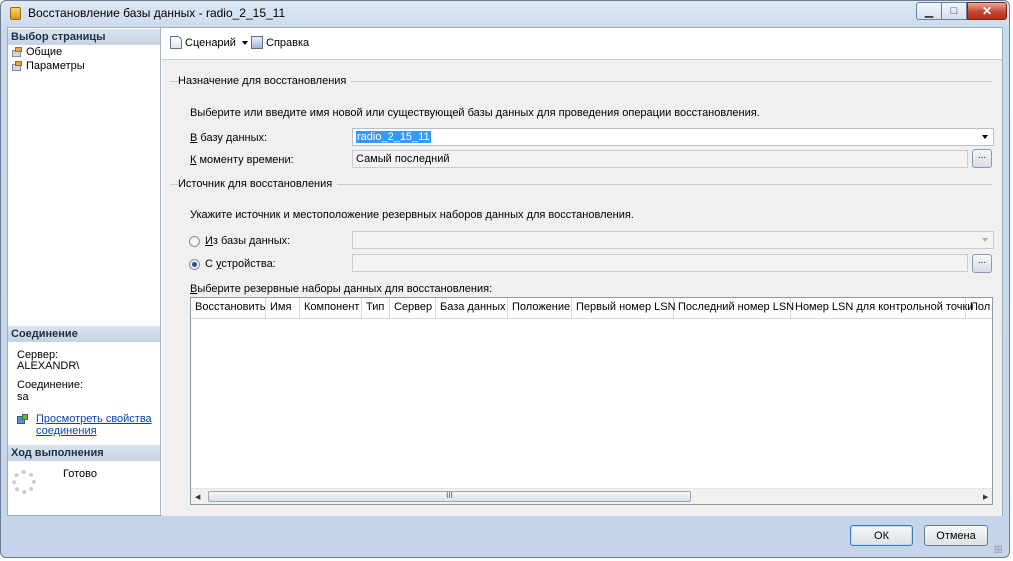 Image resolution: width=1013 pixels, height=561 pixels. Describe the element at coordinates (288, 42) in the screenshot. I see `help-label: Справка` at that location.